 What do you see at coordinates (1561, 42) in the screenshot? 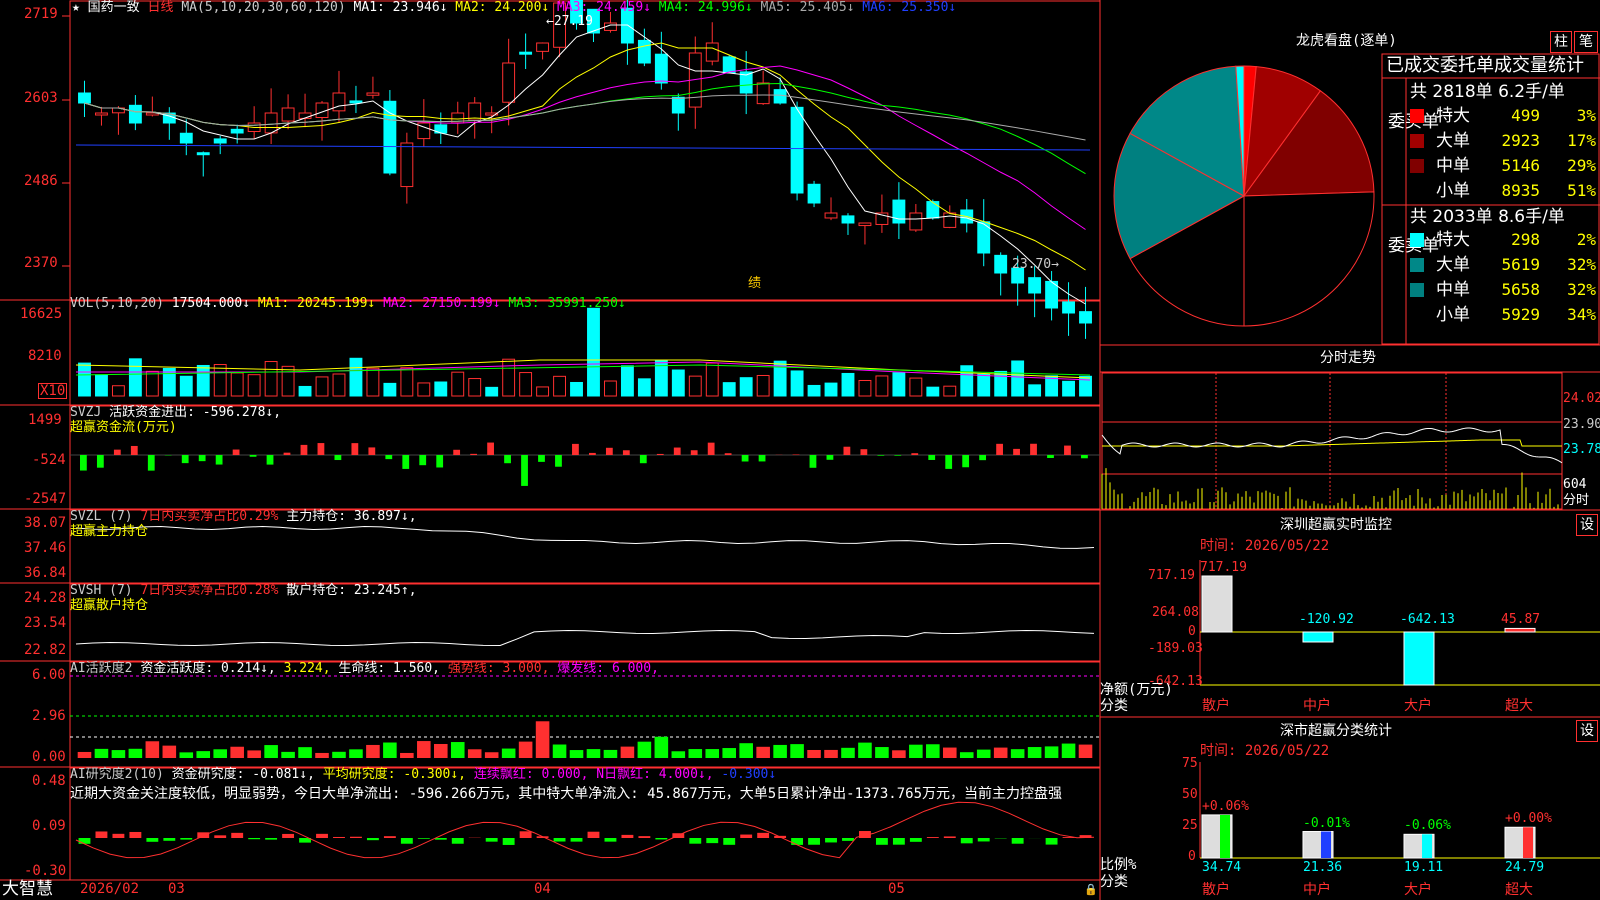
I see `bar-mode-button: 柱` at bounding box center [1561, 42].